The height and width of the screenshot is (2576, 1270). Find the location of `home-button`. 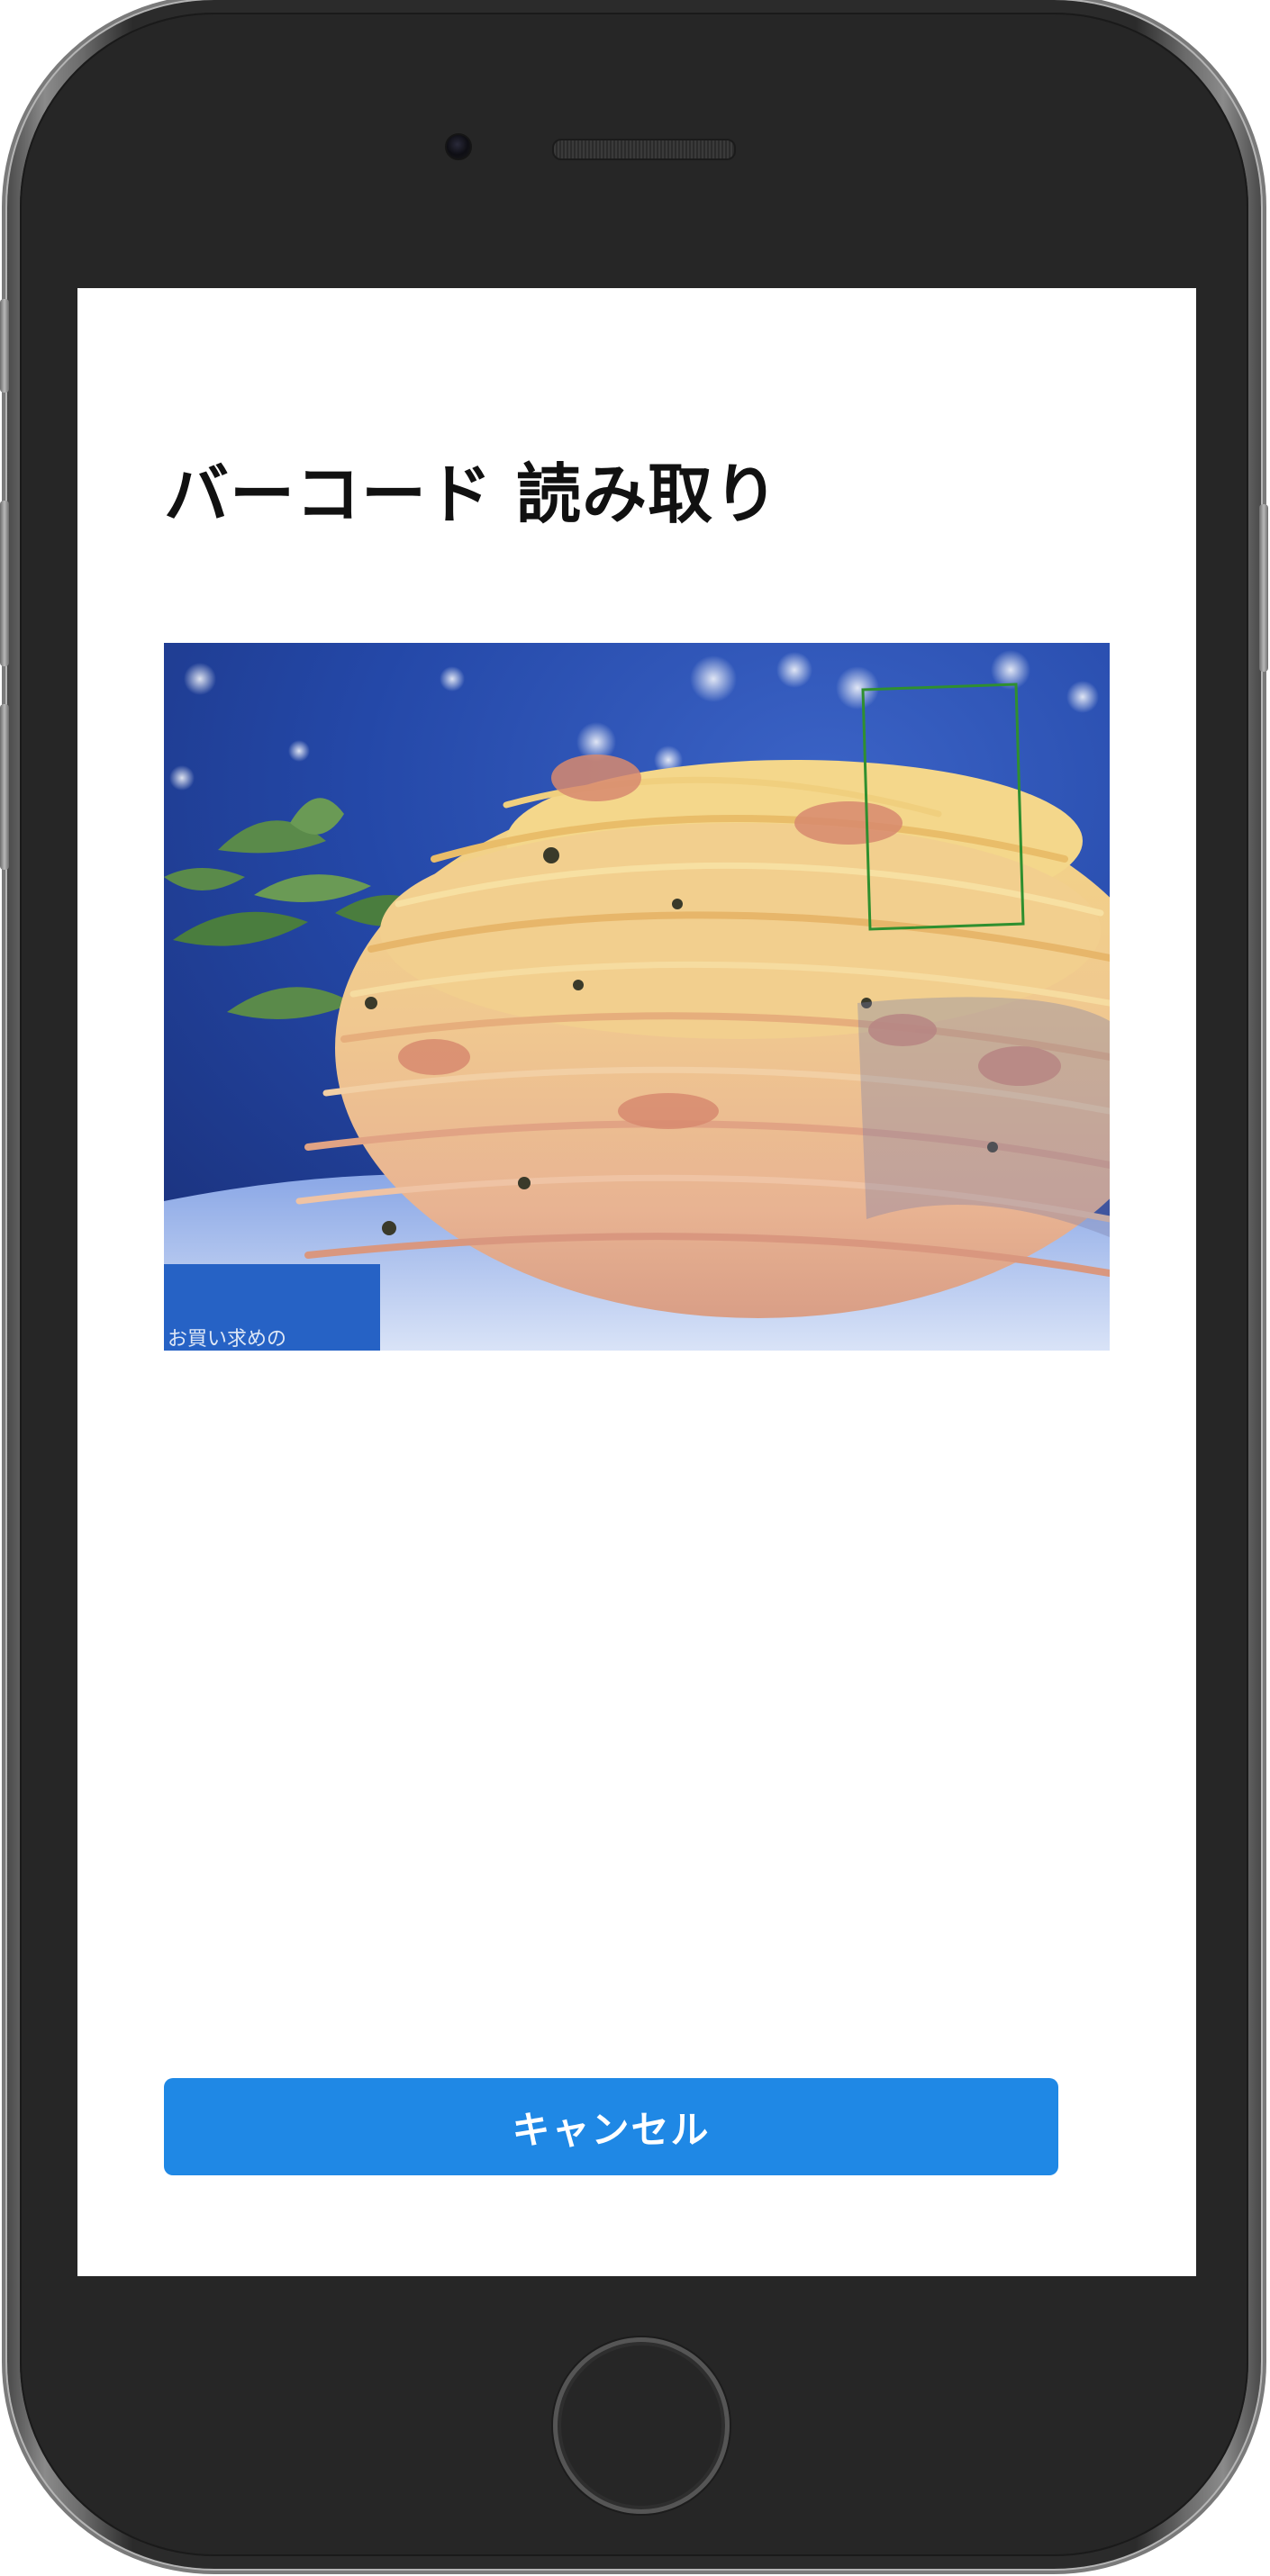

home-button is located at coordinates (641, 2425).